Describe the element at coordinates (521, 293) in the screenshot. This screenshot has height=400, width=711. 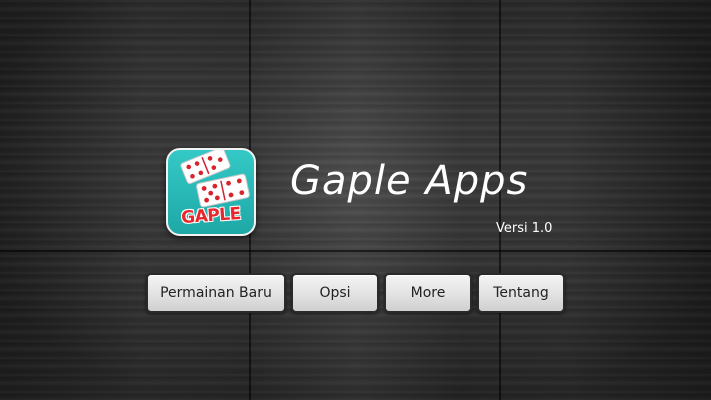
I see `about-button: Tentang` at that location.